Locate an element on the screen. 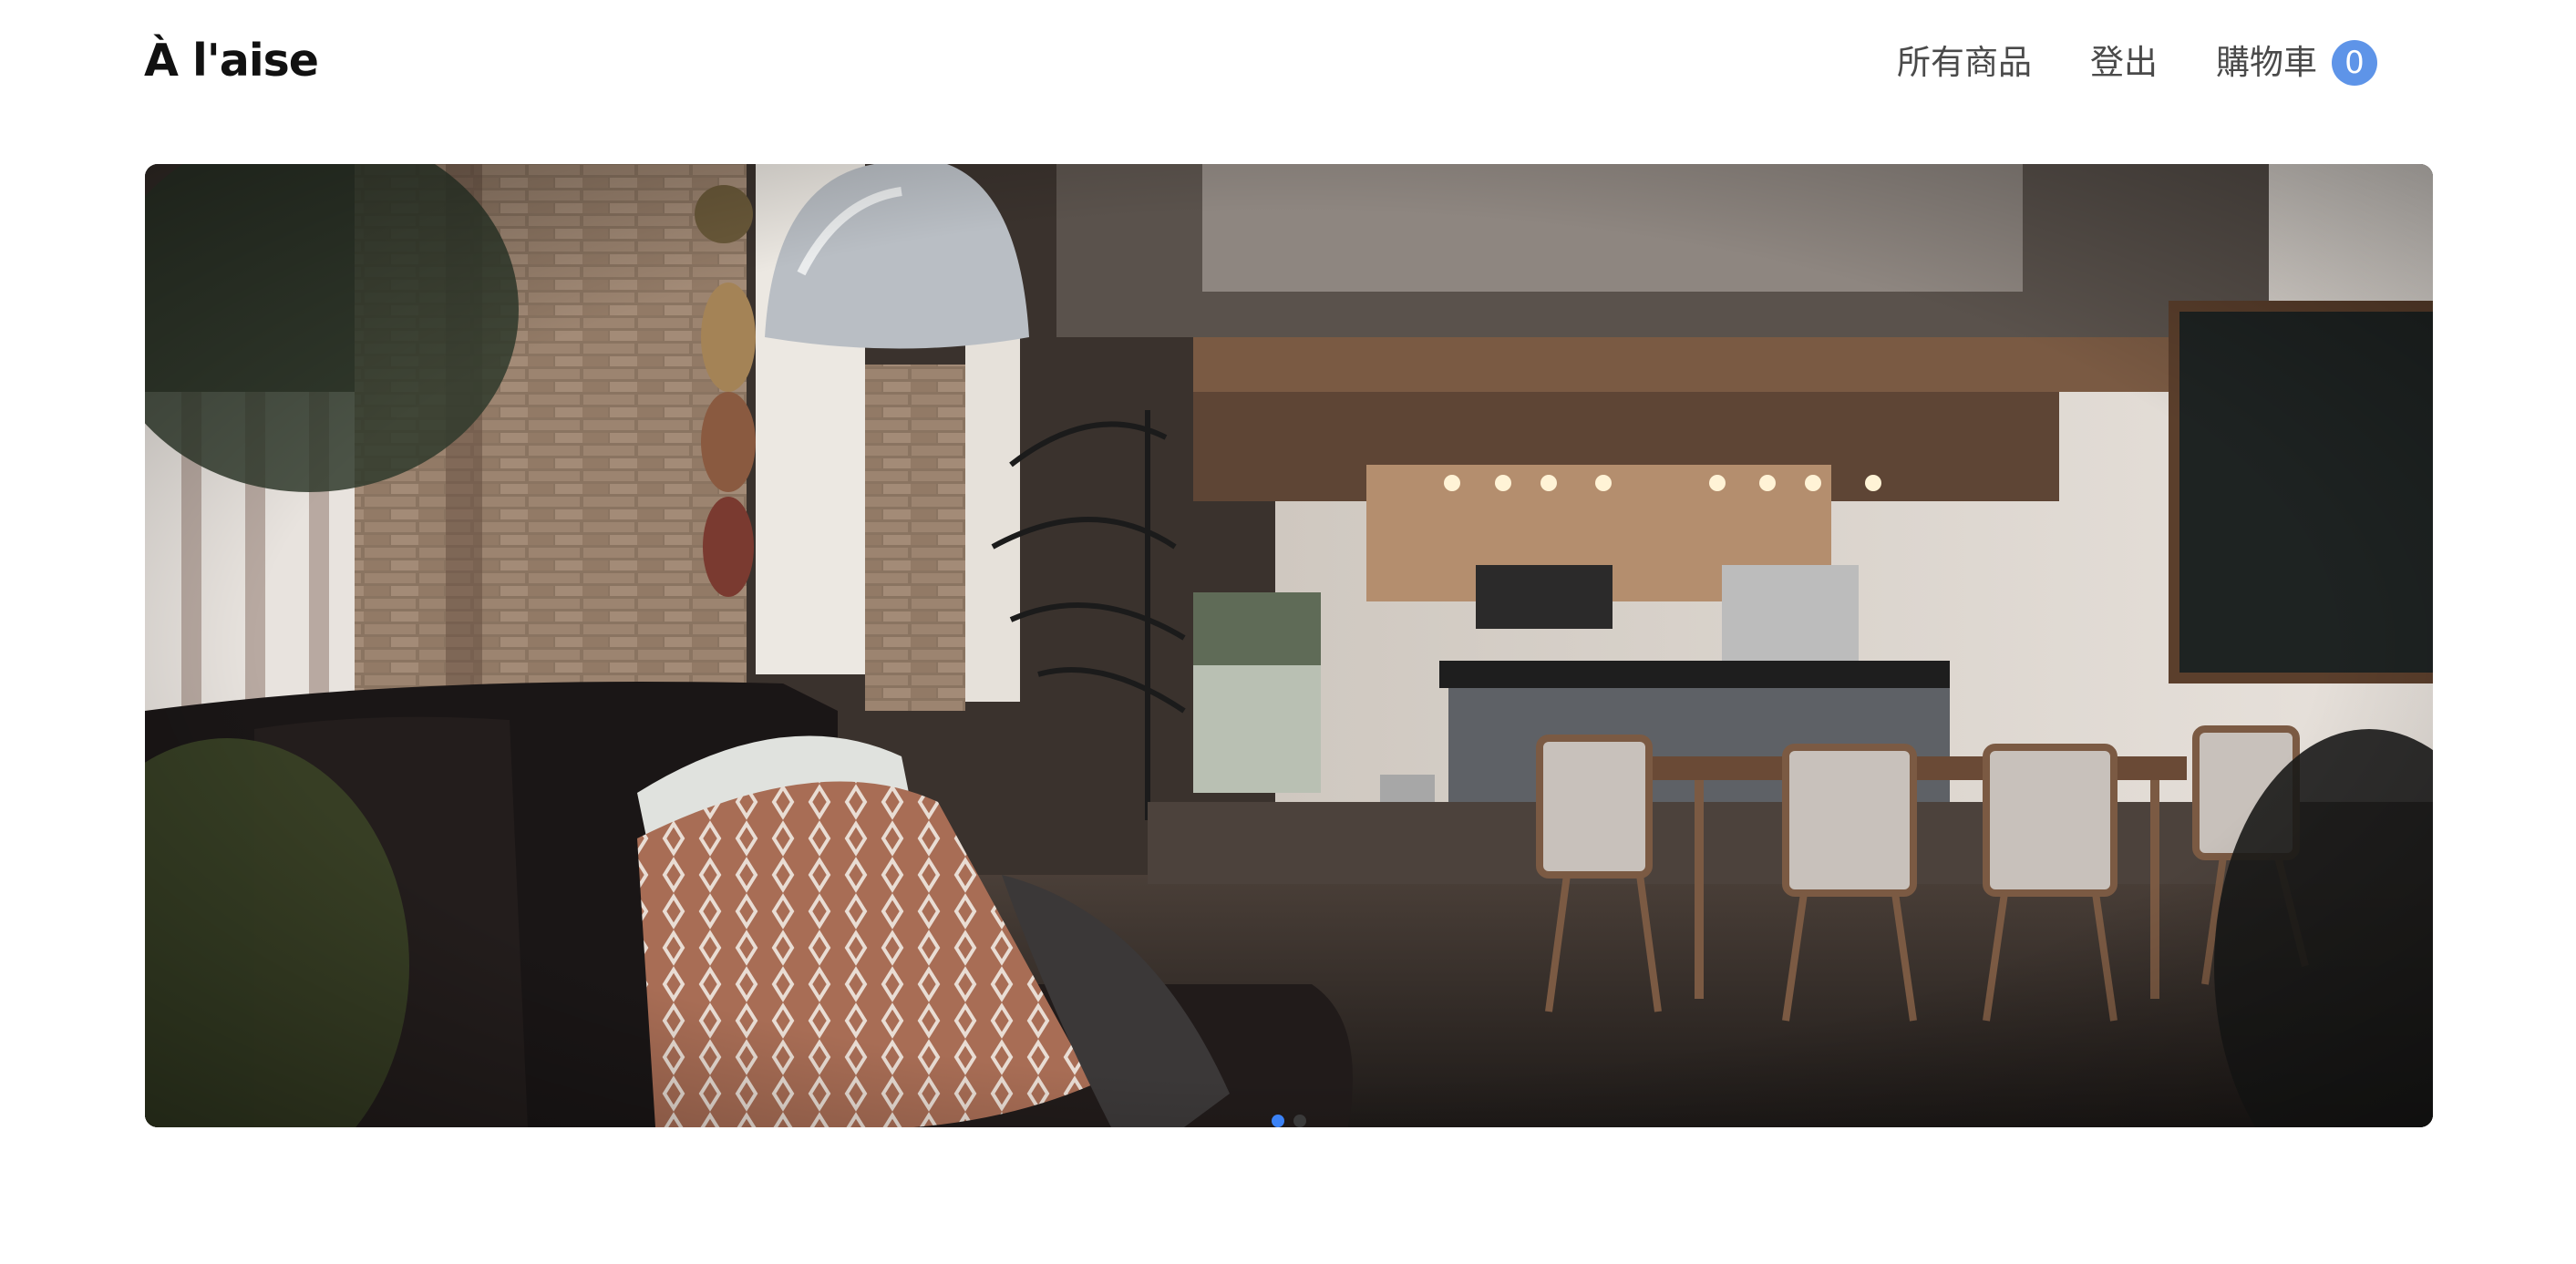  cart-label: 購物車 is located at coordinates (2266, 62).